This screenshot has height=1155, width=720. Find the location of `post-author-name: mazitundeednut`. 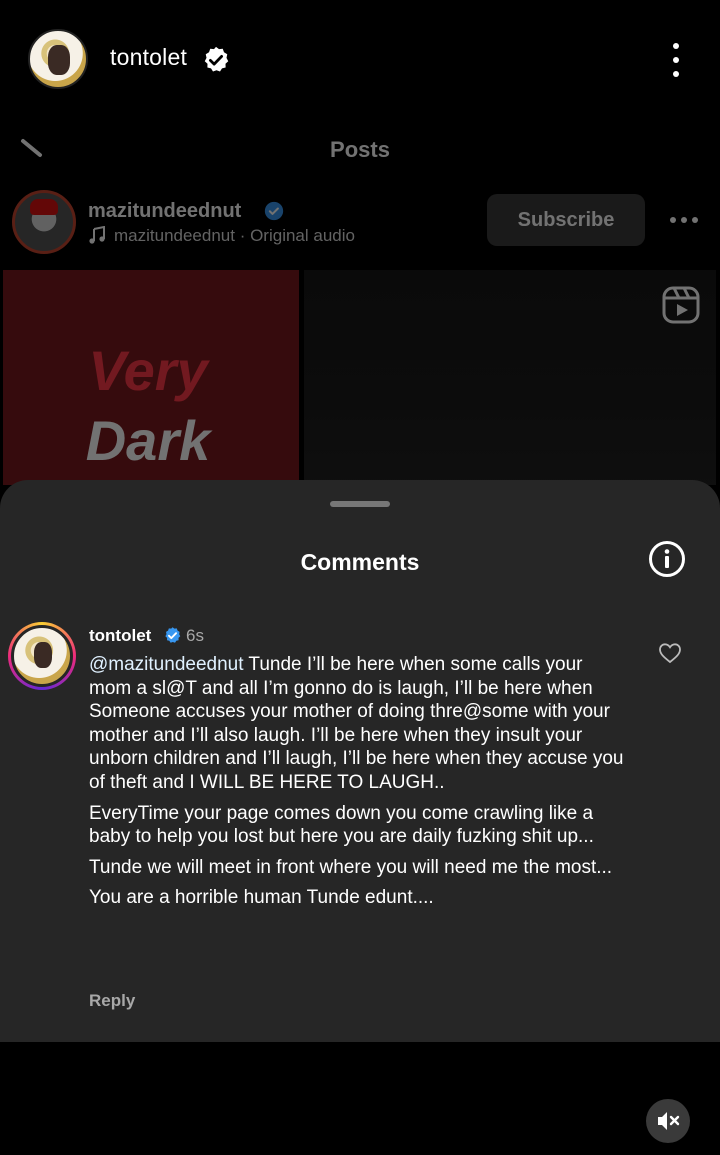

post-author-name: mazitundeednut is located at coordinates (164, 211).